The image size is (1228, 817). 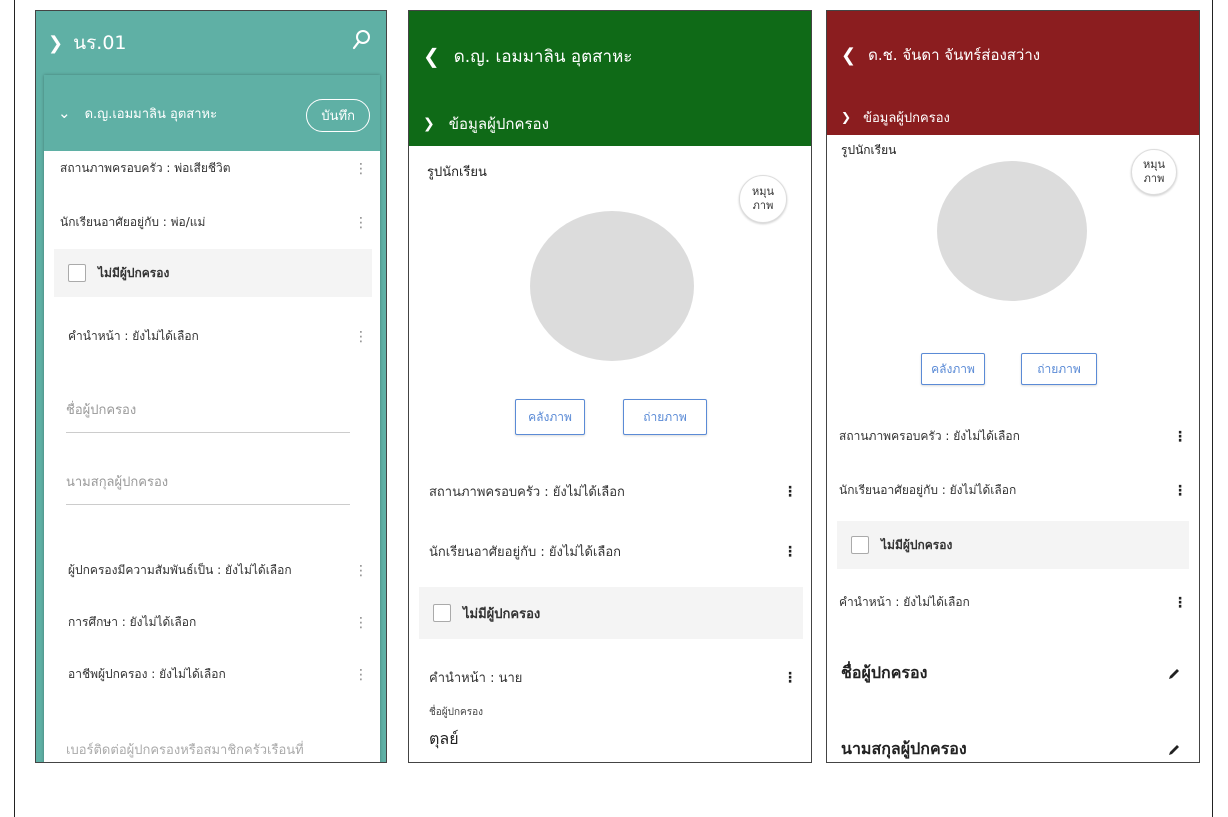 I want to click on education-text: การศึกษา : ยังไม่ได้เลือก, so click(x=132, y=622).